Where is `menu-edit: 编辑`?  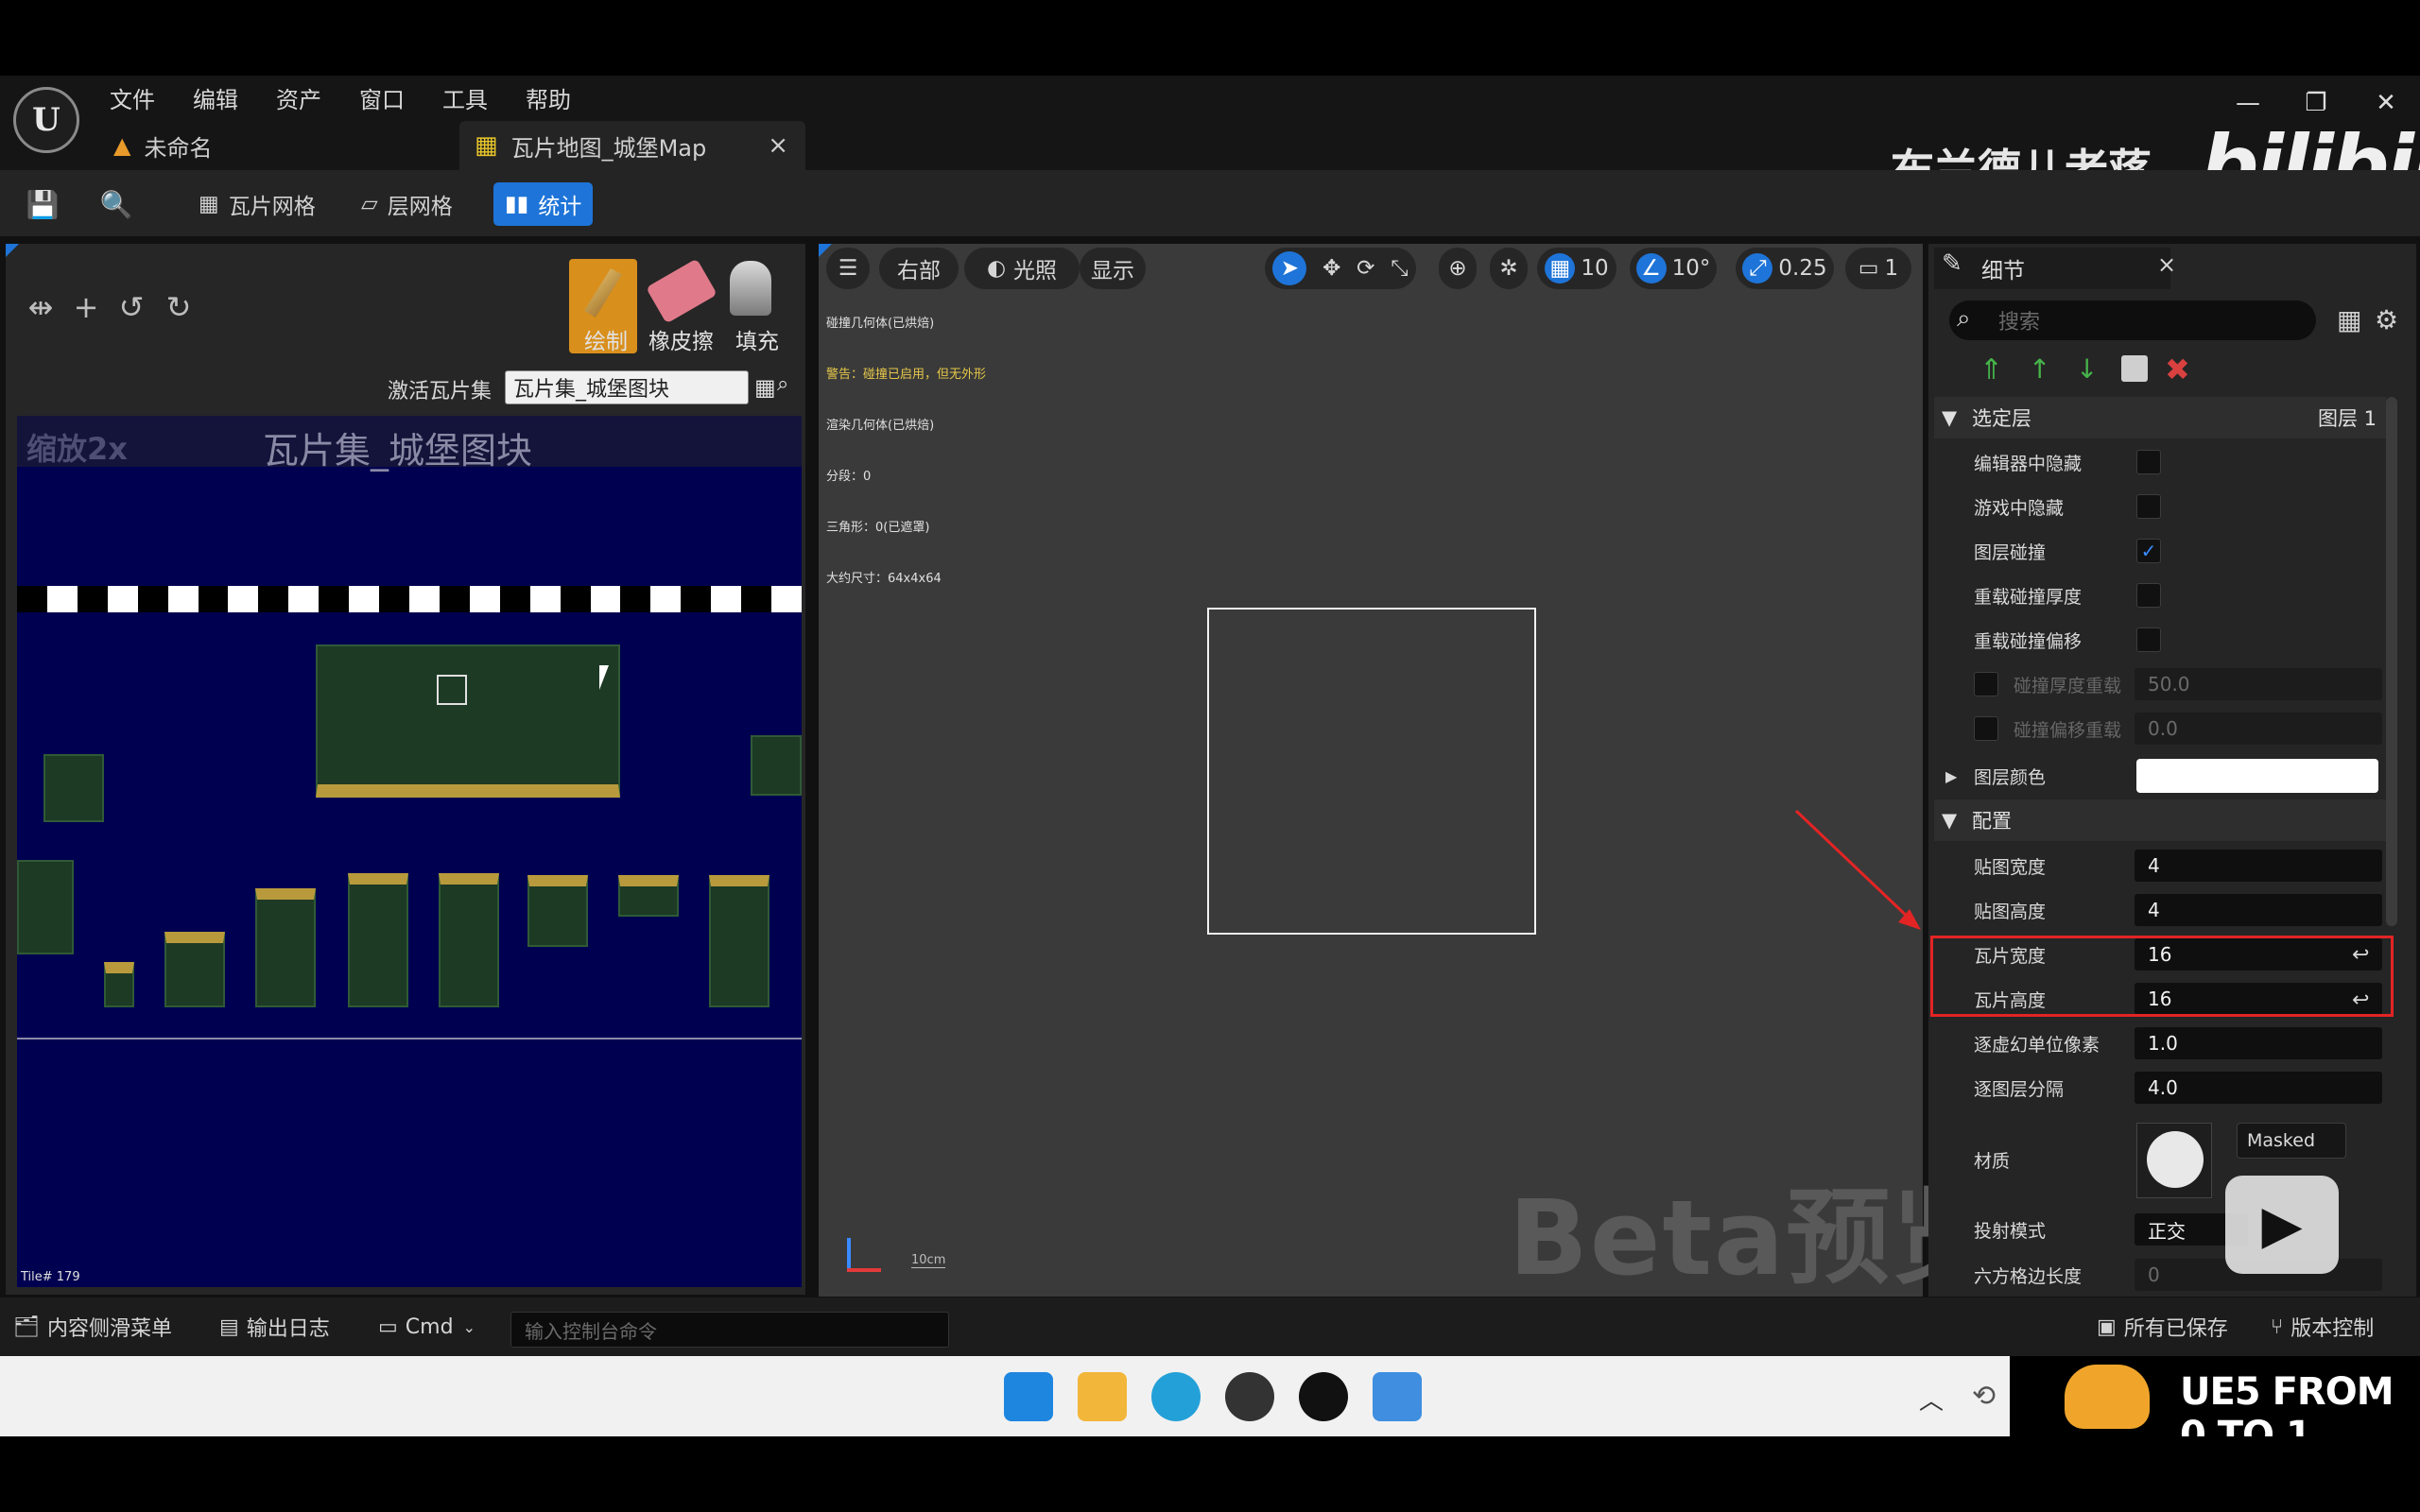 menu-edit: 编辑 is located at coordinates (215, 97).